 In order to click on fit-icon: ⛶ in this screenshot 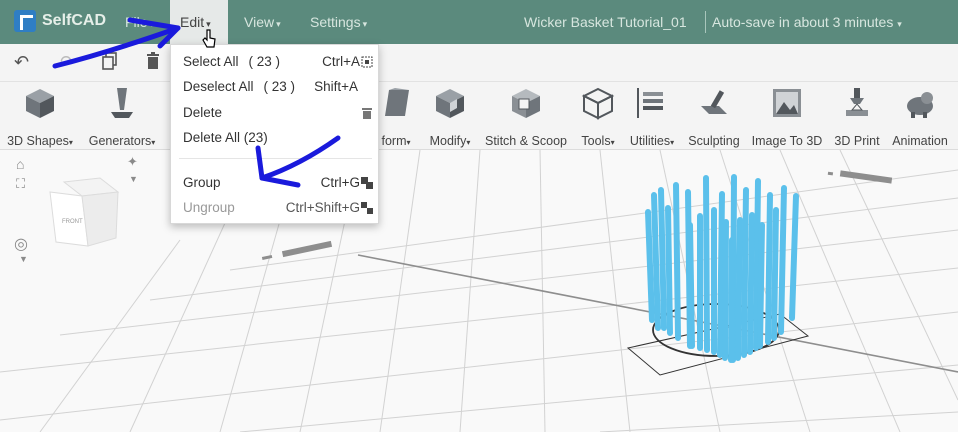, I will do `click(20, 184)`.